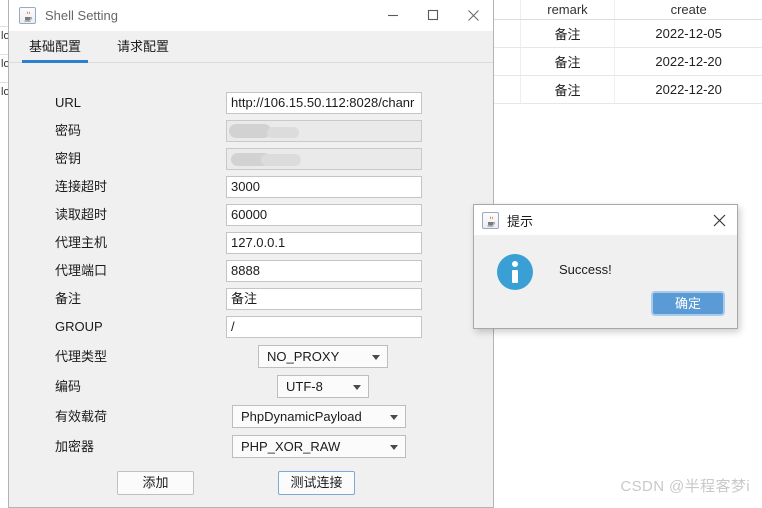 This screenshot has width=762, height=508. I want to click on label-password: 密码, so click(68, 130).